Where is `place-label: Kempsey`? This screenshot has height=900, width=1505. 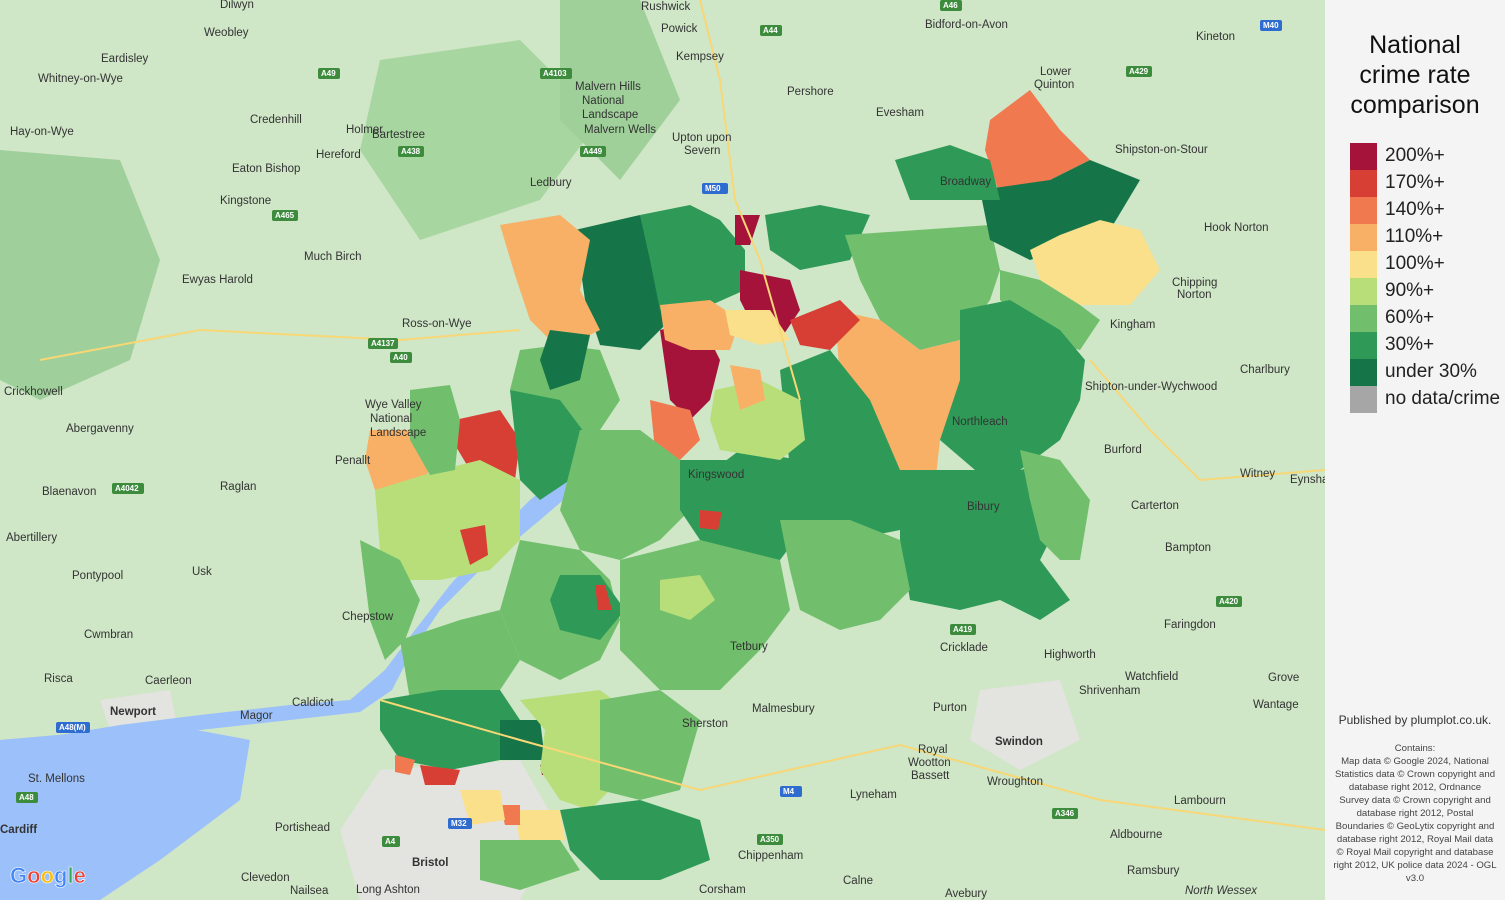
place-label: Kempsey is located at coordinates (700, 57).